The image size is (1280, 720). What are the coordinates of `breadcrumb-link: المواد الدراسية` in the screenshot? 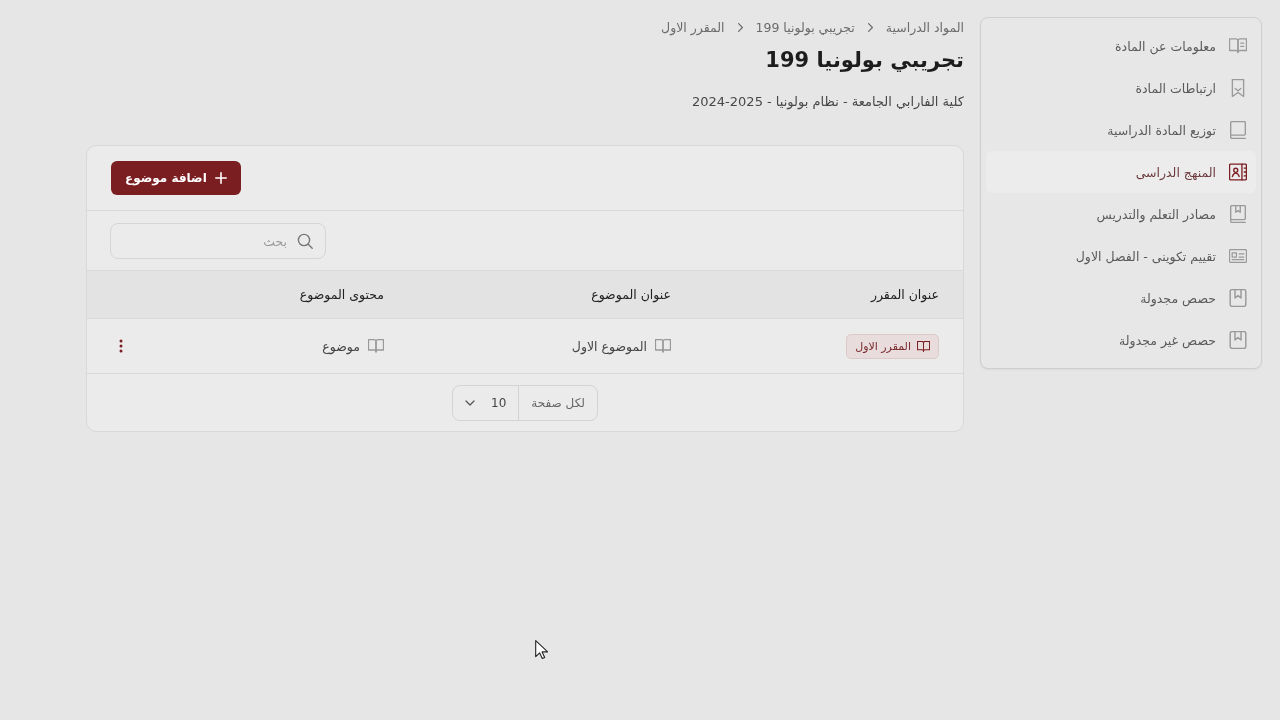 It's located at (924, 27).